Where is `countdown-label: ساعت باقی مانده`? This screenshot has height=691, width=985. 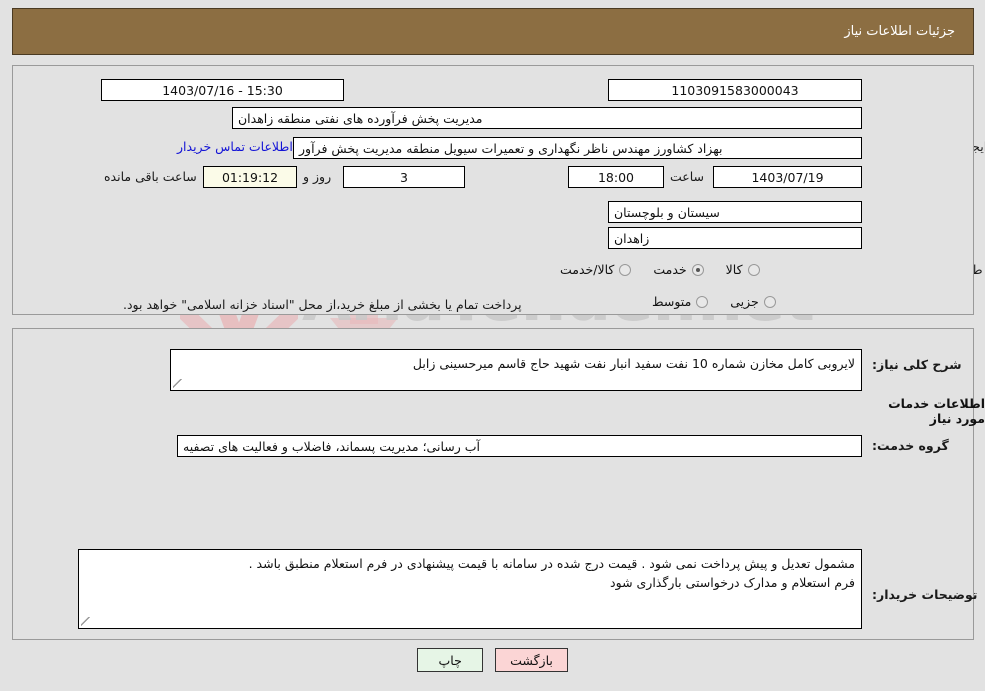
countdown-label: ساعت باقی مانده is located at coordinates (150, 176).